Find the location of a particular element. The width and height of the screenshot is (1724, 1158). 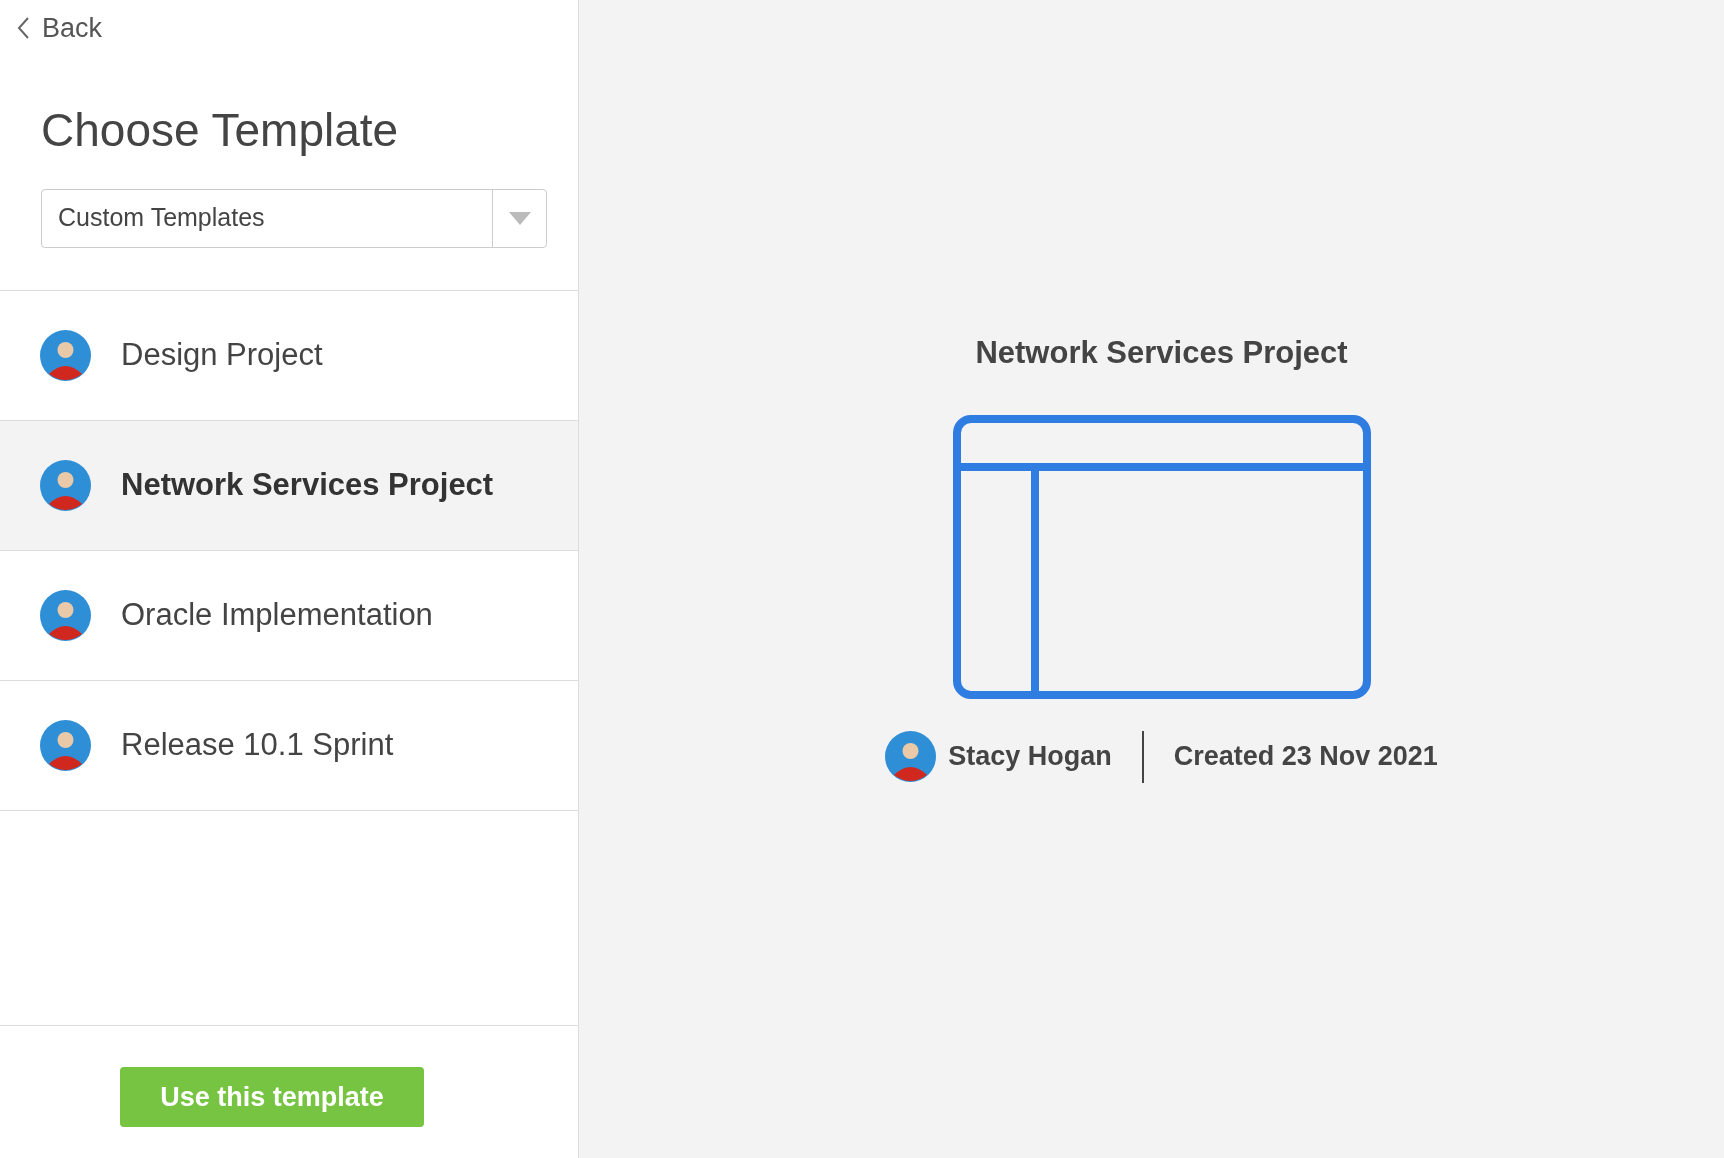

template-dropdown: Custom Templates is located at coordinates (294, 218).